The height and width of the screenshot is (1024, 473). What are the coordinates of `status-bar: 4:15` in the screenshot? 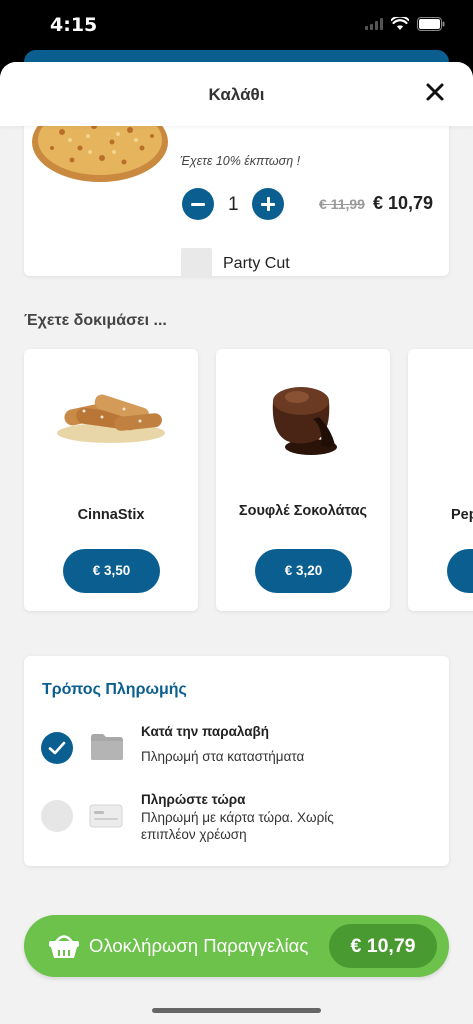 It's located at (236, 28).